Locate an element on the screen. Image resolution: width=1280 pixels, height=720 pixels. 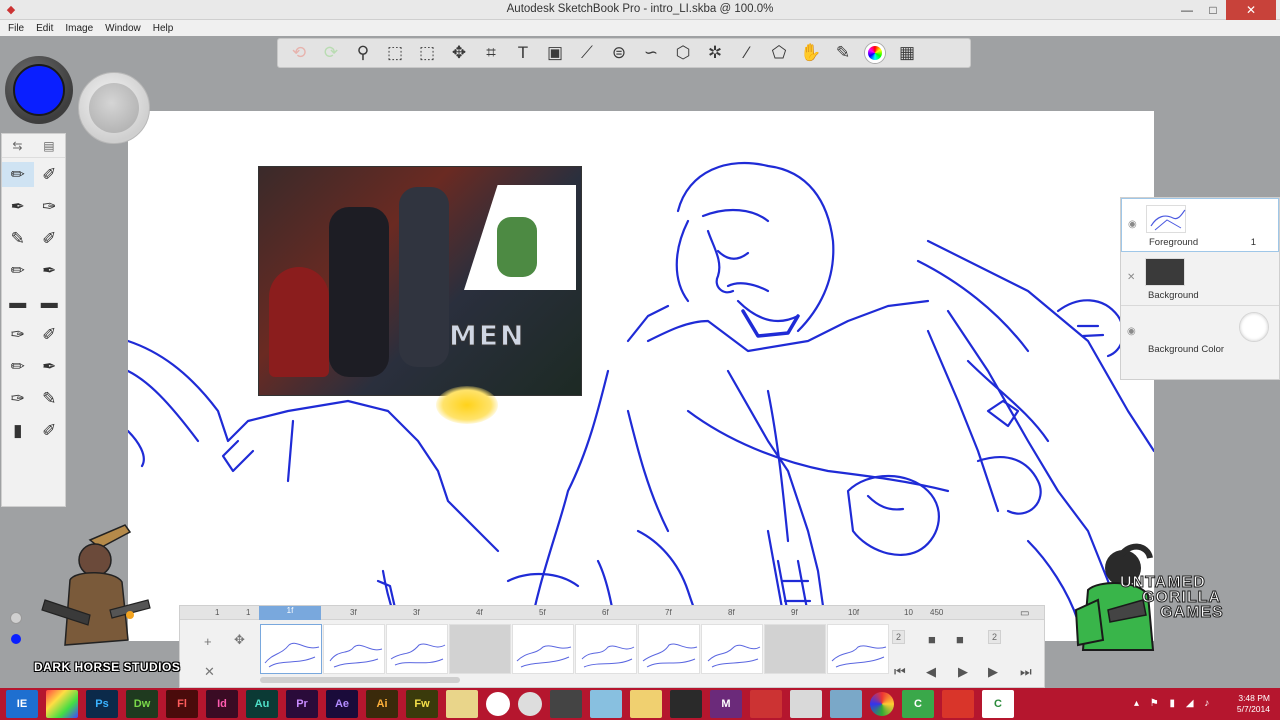
french-curve-icon: ∽ is located at coordinates (651, 53).